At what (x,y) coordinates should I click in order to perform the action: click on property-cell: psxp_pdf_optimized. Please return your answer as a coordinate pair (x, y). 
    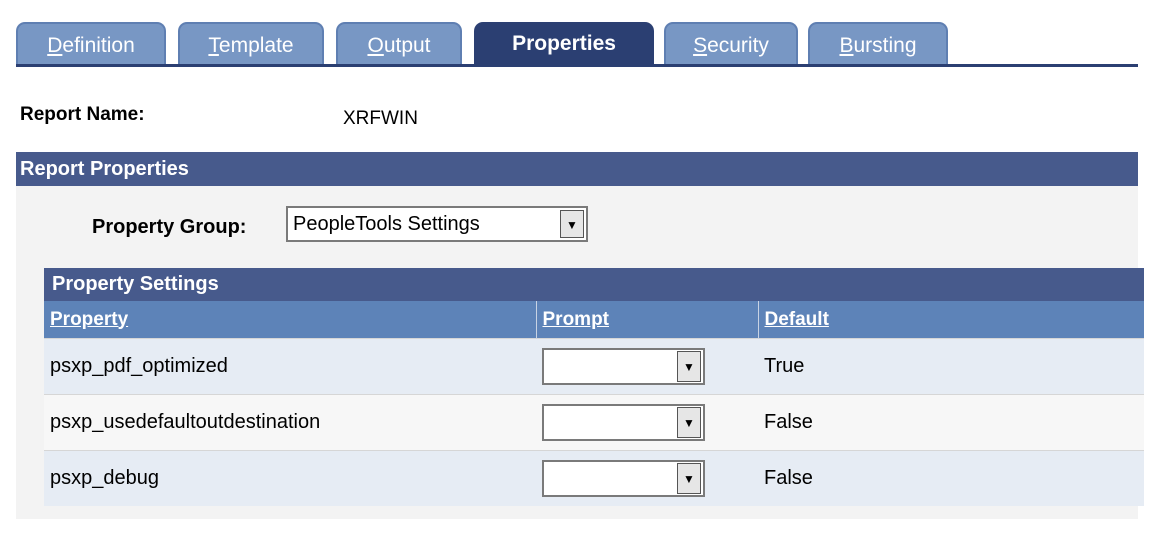
    Looking at the image, I should click on (290, 366).